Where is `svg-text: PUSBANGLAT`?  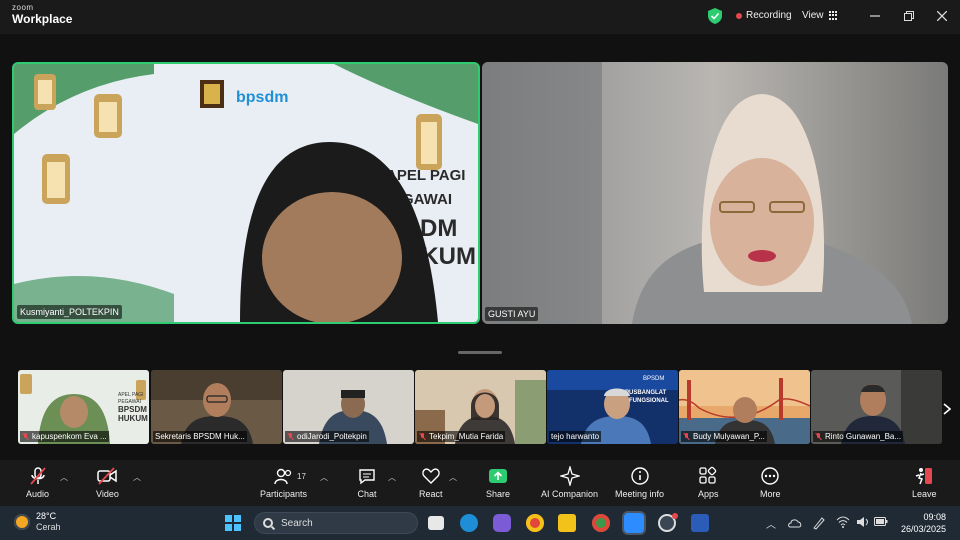 svg-text: PUSBANGLAT is located at coordinates (646, 393).